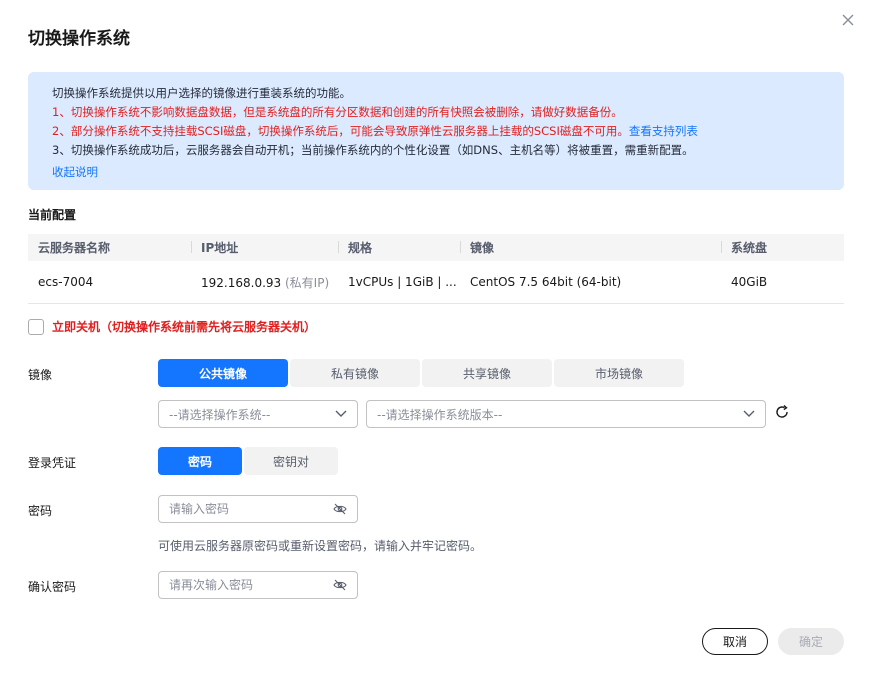  Describe the element at coordinates (40, 375) in the screenshot. I see `image-label: 镜像` at that location.